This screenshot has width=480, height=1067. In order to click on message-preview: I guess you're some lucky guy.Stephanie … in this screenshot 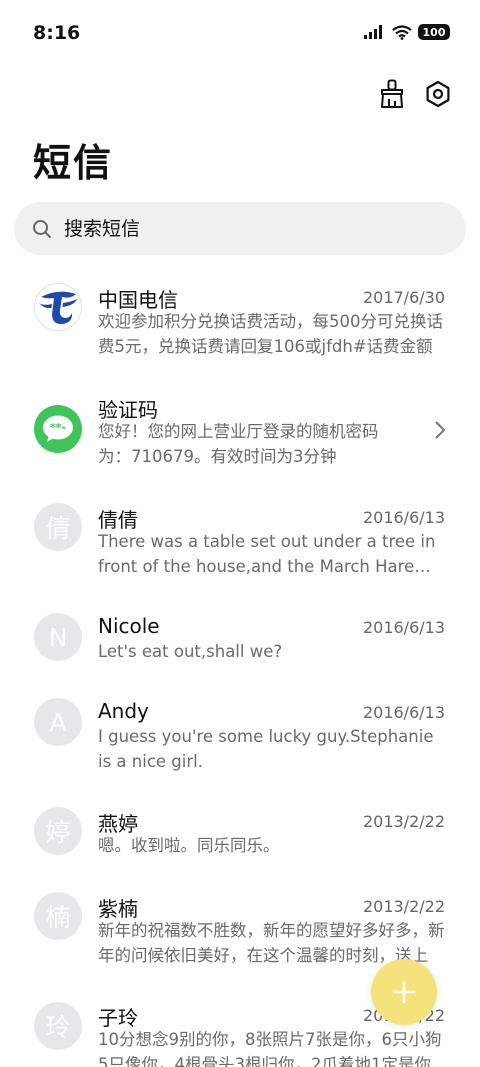, I will do `click(266, 749)`.